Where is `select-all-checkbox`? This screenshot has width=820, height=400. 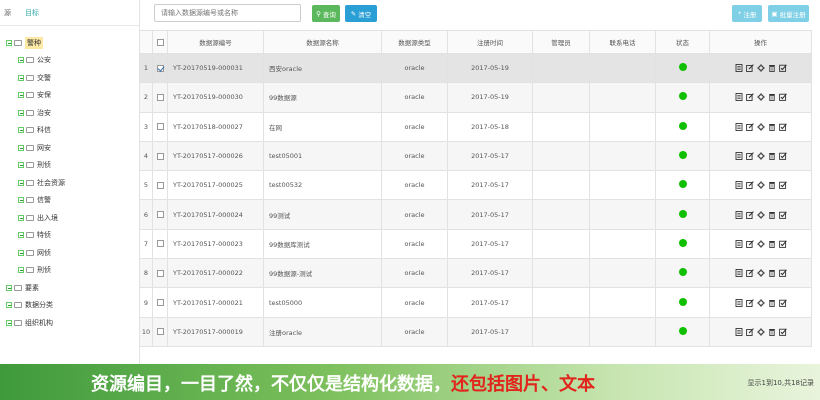
select-all-checkbox is located at coordinates (160, 42).